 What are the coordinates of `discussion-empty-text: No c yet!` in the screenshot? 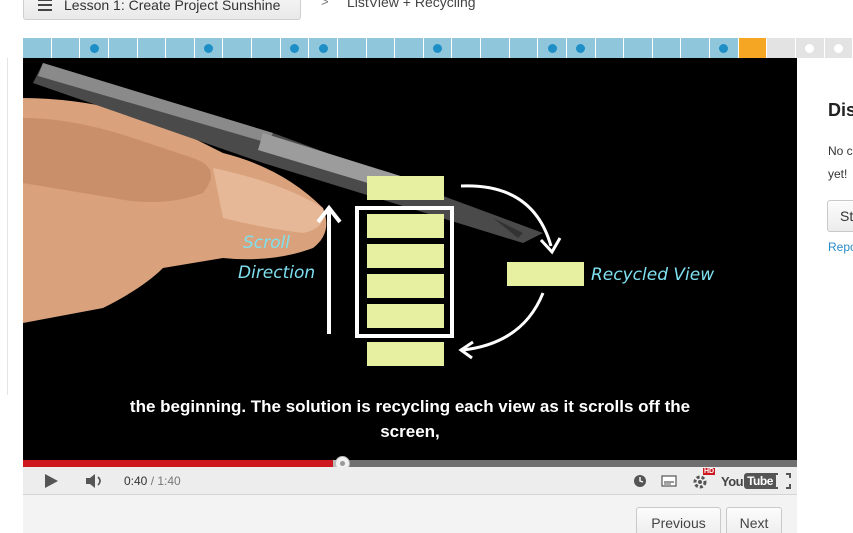 It's located at (840, 163).